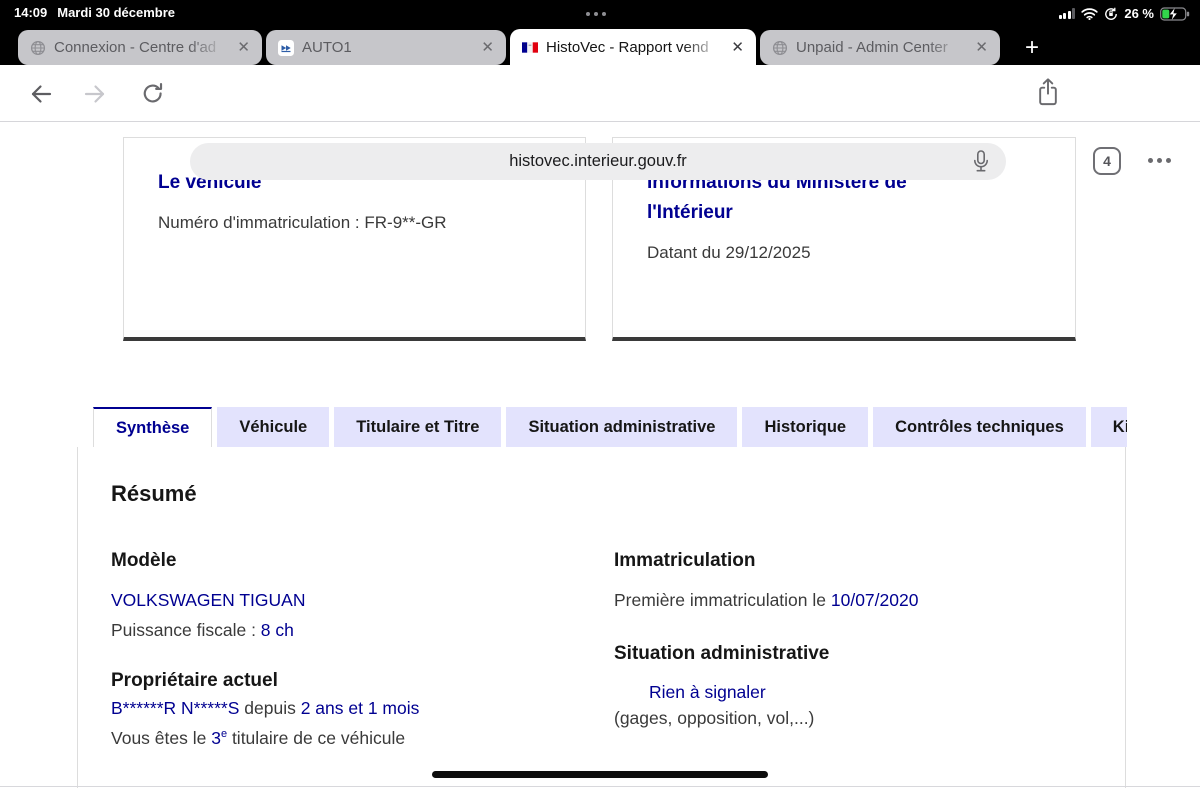  I want to click on clock: 14:09, so click(31, 12).